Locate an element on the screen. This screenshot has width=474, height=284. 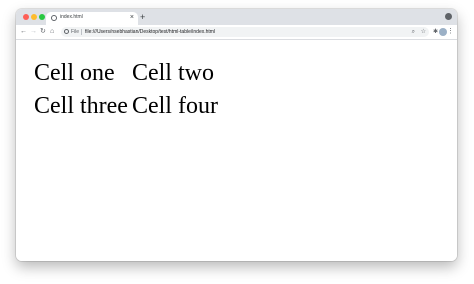
omnibox-divider is located at coordinates (81, 32).